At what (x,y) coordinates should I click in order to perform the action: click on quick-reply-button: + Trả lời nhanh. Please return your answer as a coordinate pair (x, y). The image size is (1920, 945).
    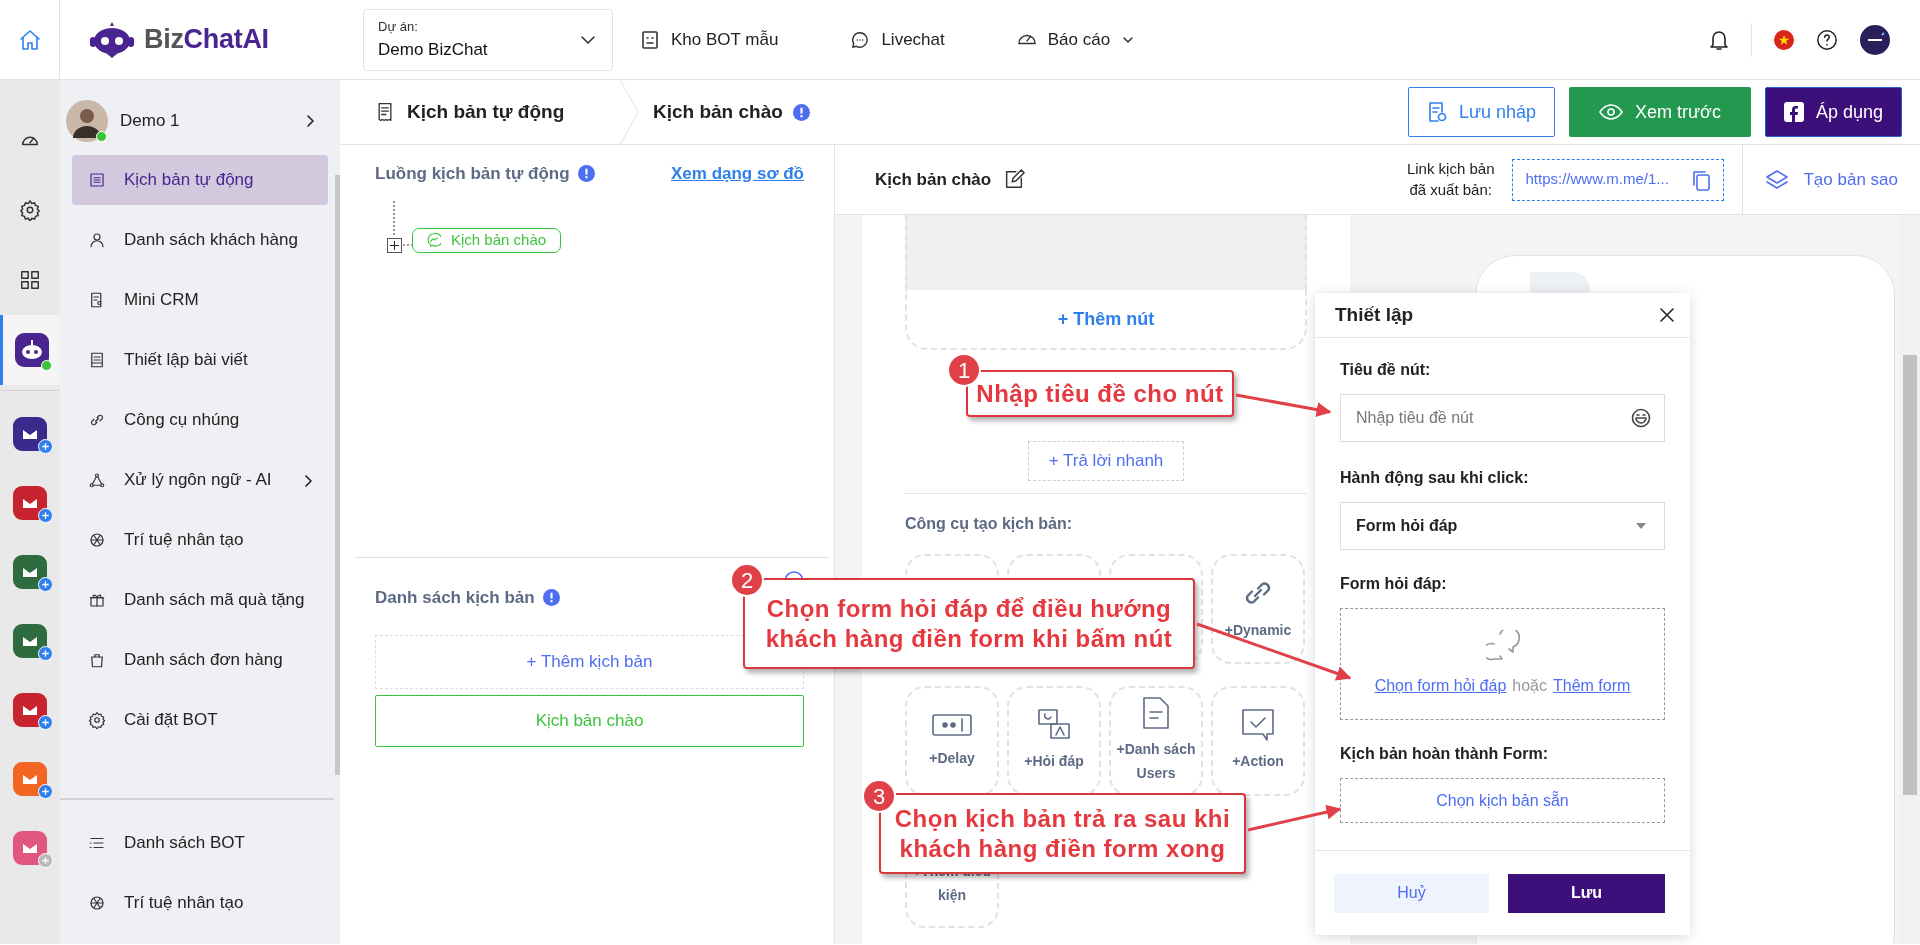
    Looking at the image, I should click on (1106, 461).